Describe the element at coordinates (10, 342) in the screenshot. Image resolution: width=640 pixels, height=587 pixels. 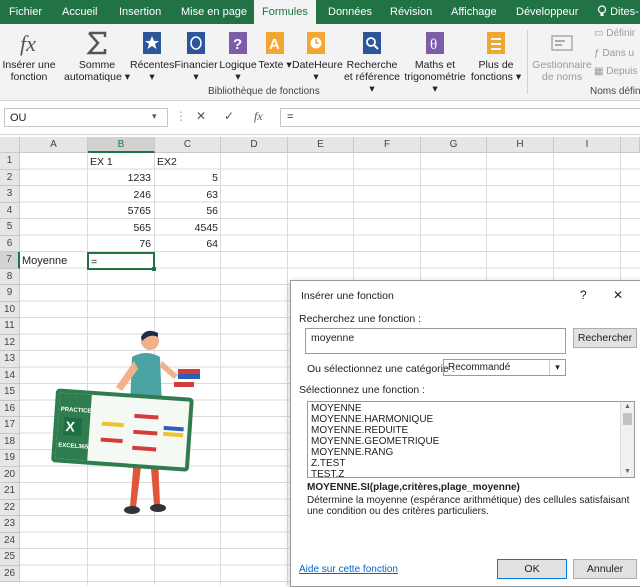
I see `row-header: 12` at that location.